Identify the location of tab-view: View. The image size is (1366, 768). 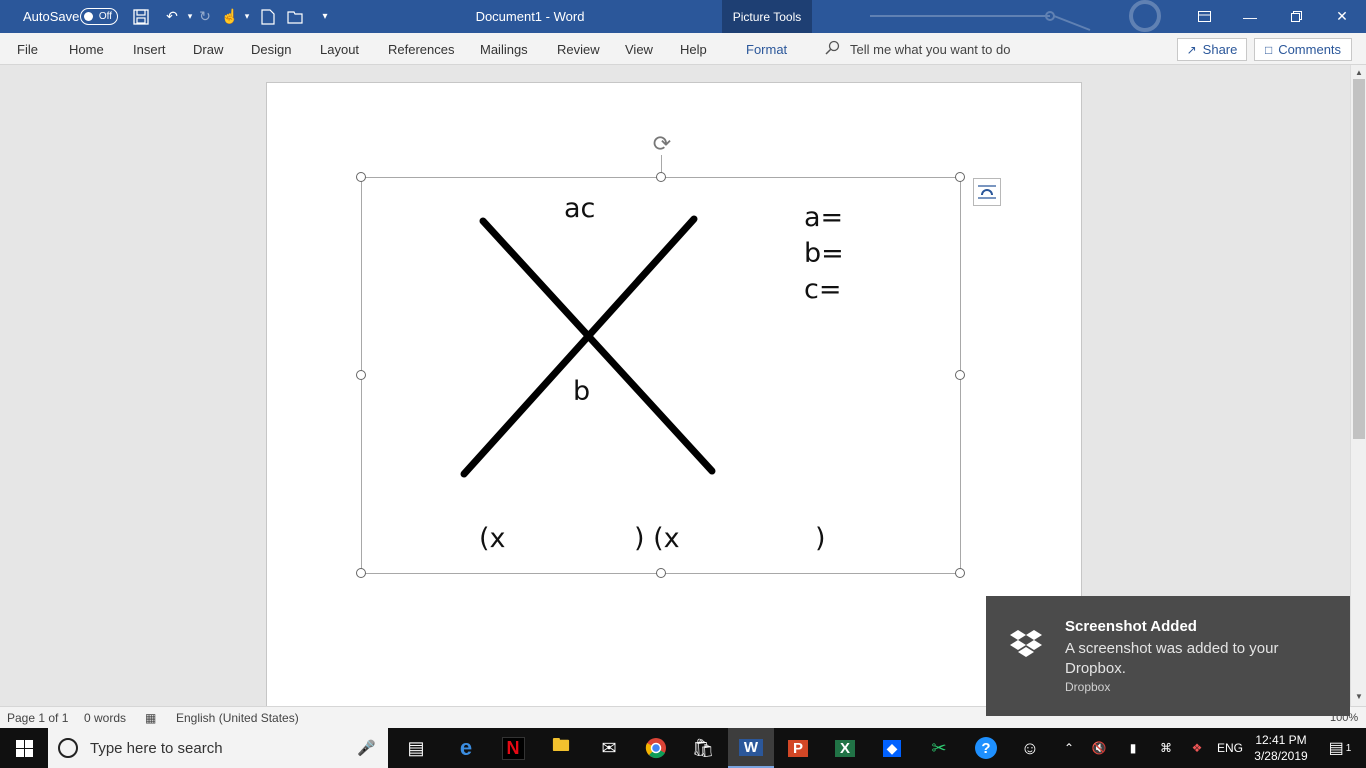
(639, 49).